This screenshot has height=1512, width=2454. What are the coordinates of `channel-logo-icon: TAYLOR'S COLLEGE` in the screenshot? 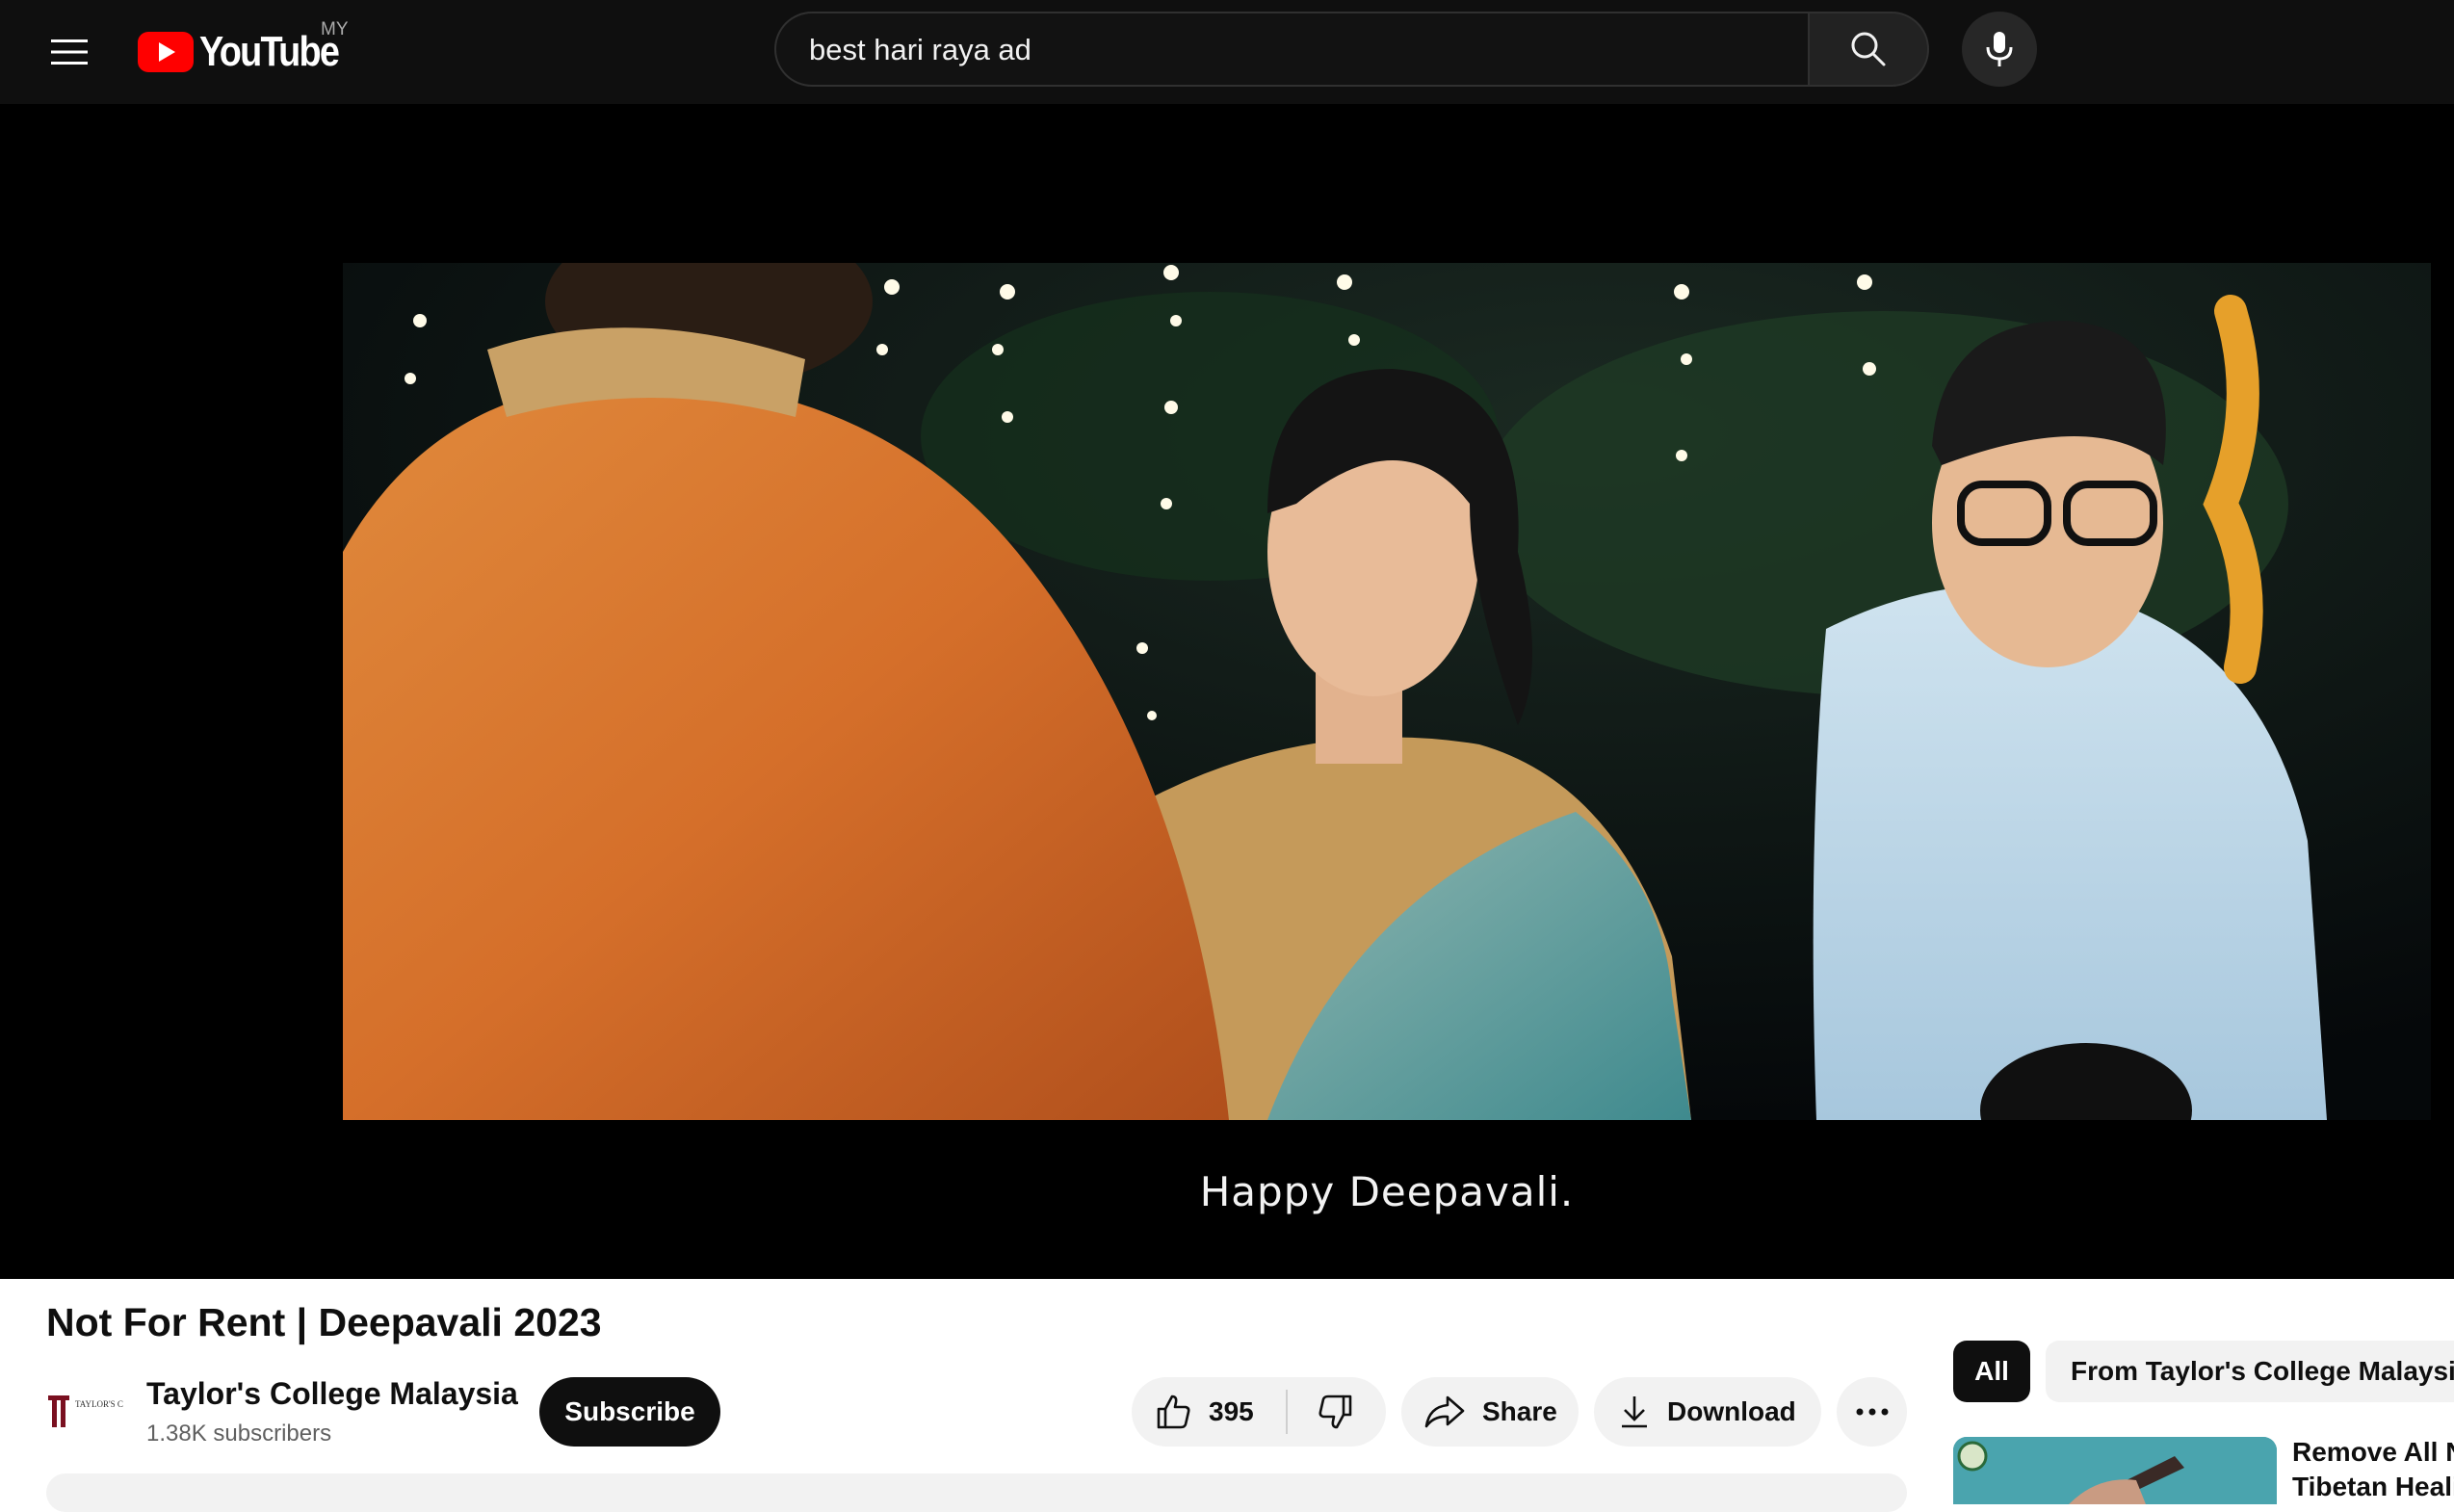 It's located at (103, 1411).